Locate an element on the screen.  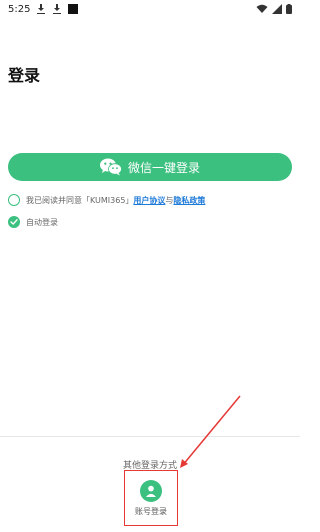
annotation-arrow is located at coordinates (210, 431).